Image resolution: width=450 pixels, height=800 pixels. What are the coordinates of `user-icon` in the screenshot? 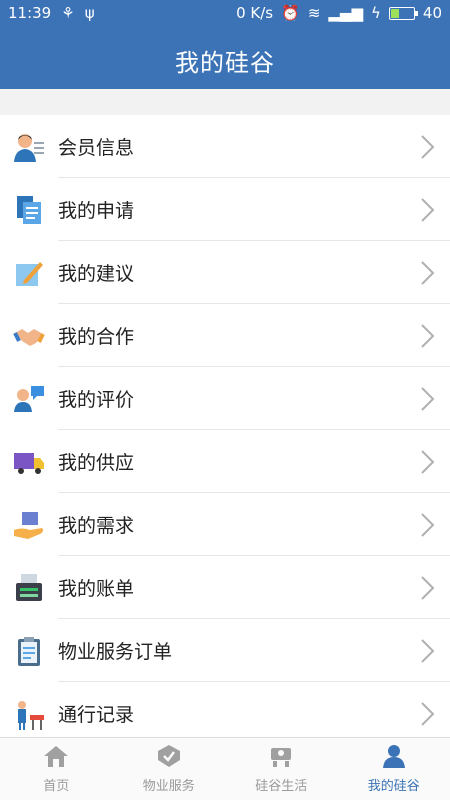 It's located at (394, 758).